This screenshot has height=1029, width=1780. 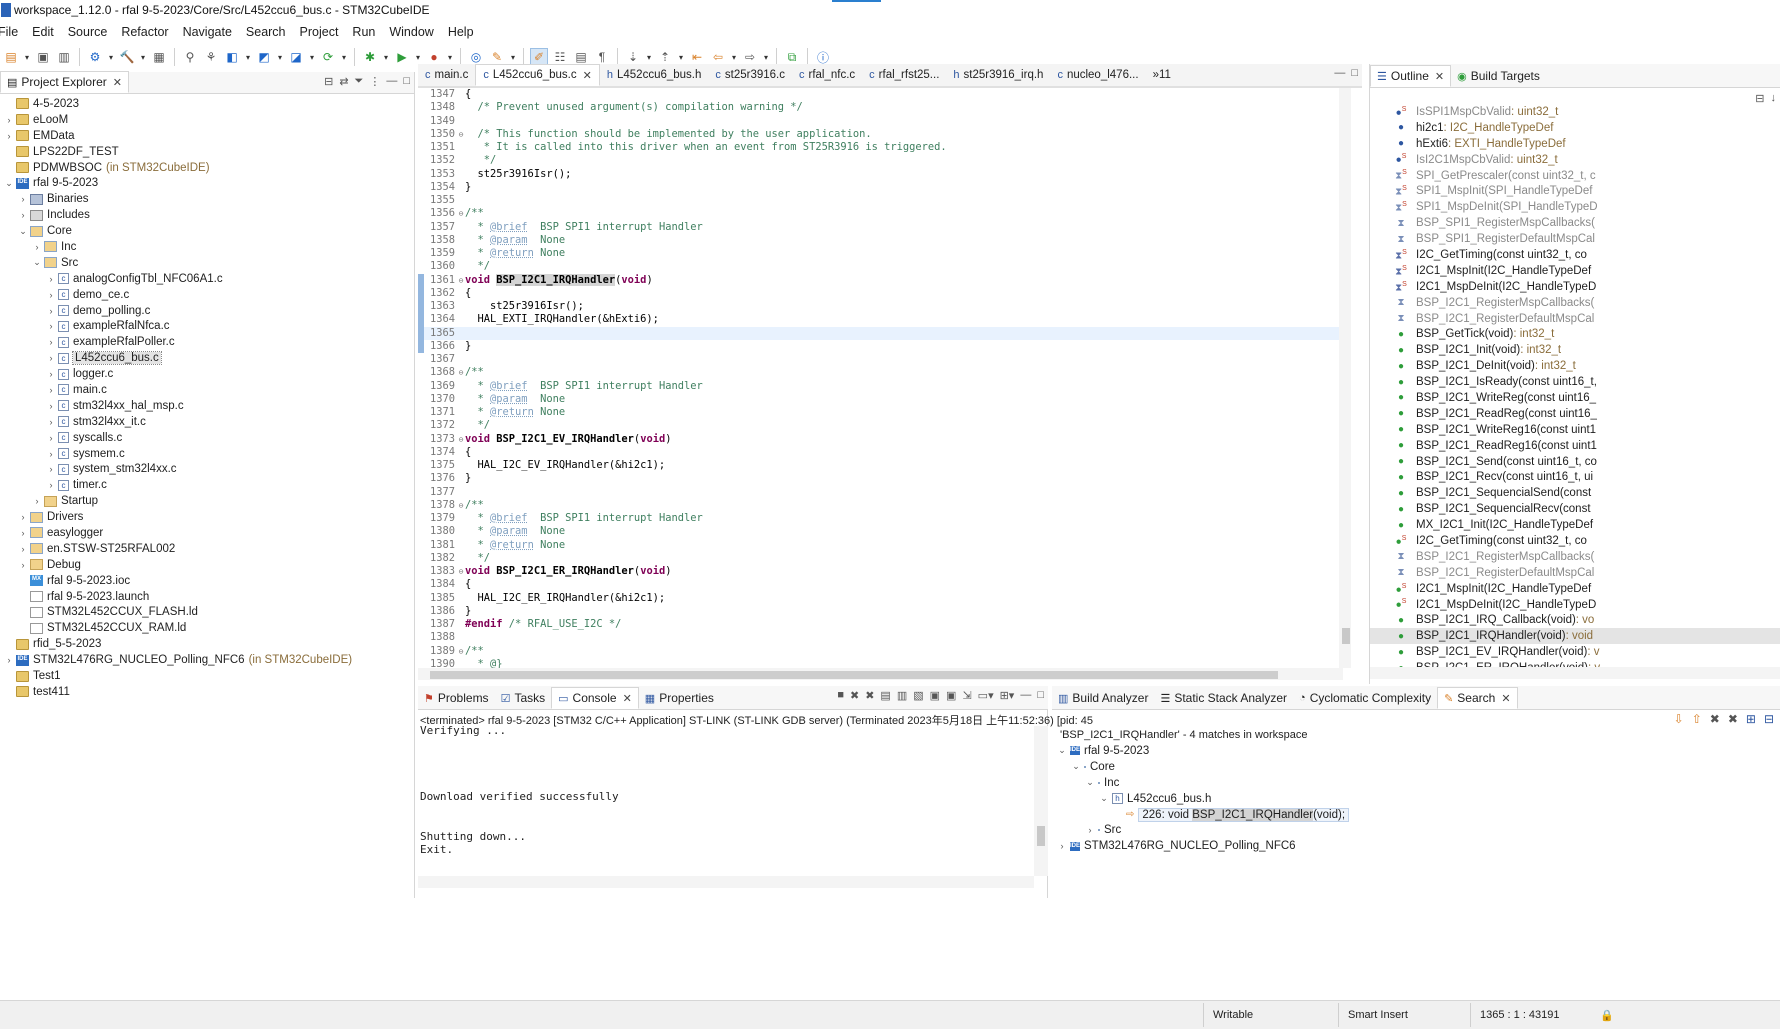 I want to click on code-line: 1359 * @return None, so click(x=883, y=253).